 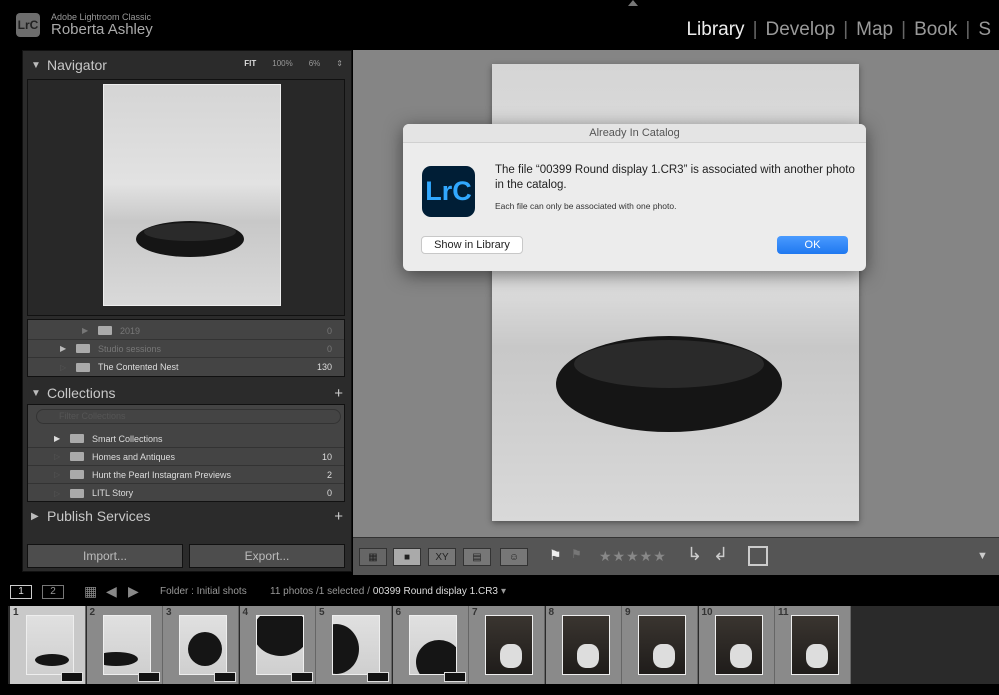 What do you see at coordinates (551, 612) in the screenshot?
I see `thumbnail-number: 8` at bounding box center [551, 612].